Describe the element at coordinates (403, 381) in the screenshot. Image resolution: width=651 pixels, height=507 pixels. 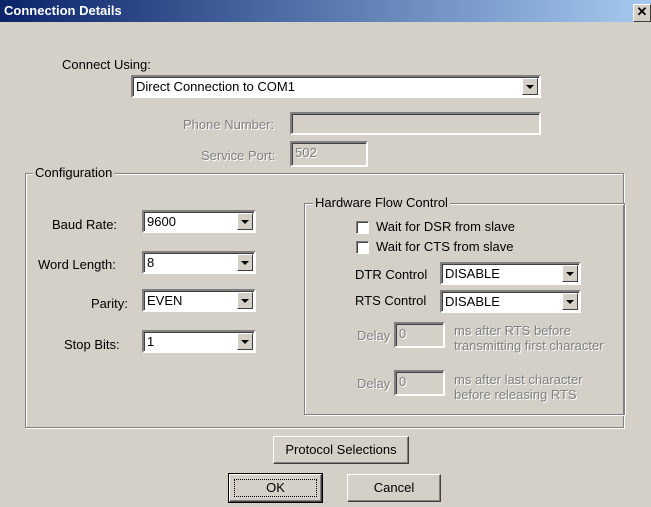
I see `delay2-value: 0` at that location.